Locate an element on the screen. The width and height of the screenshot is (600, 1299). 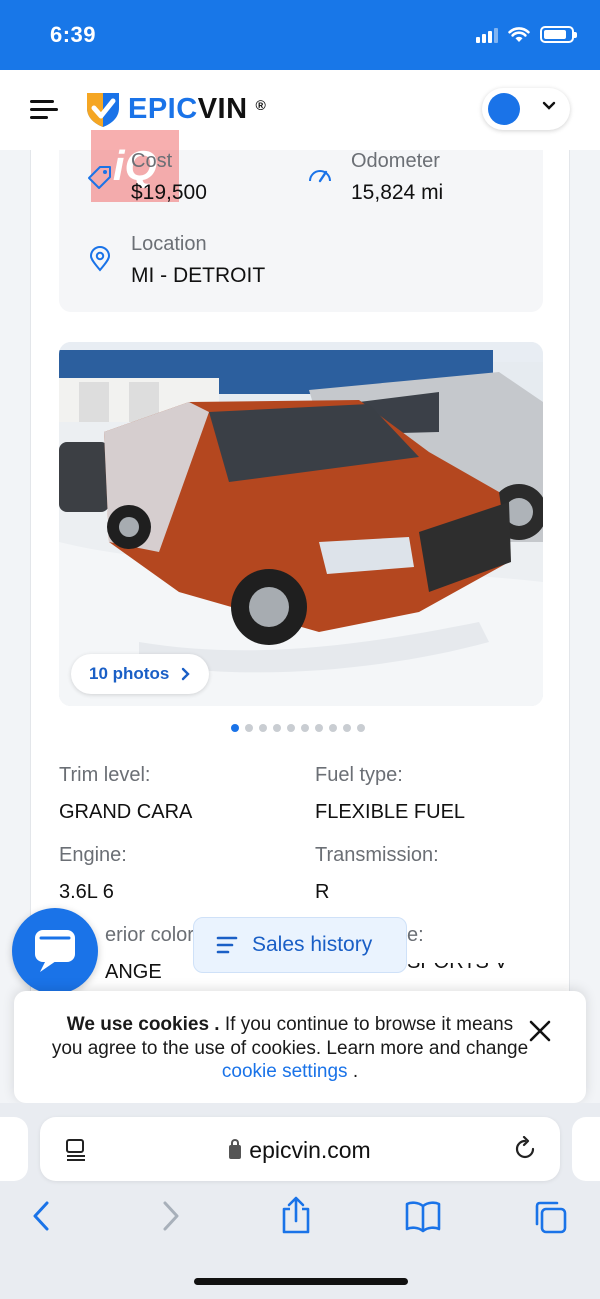
transmission-label: Transmission: is located at coordinates (377, 855).